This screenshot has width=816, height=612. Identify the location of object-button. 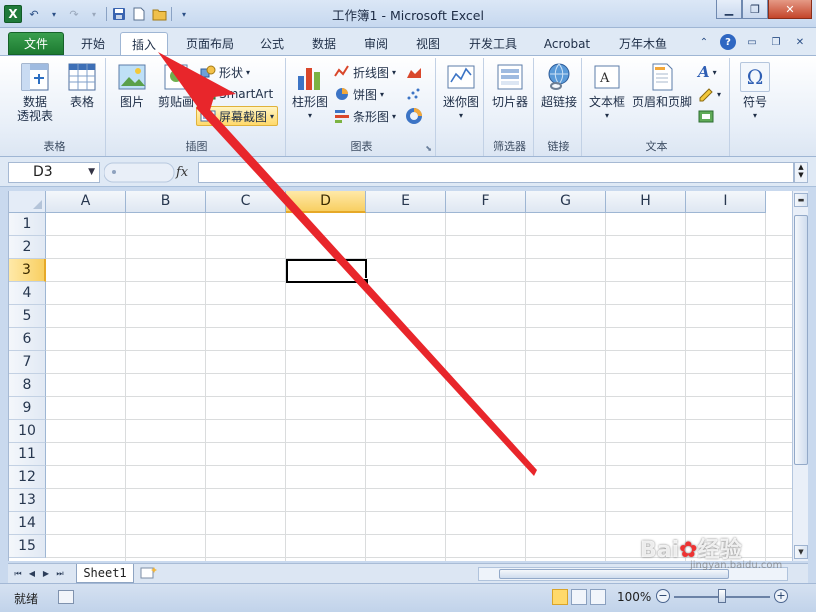
(706, 116).